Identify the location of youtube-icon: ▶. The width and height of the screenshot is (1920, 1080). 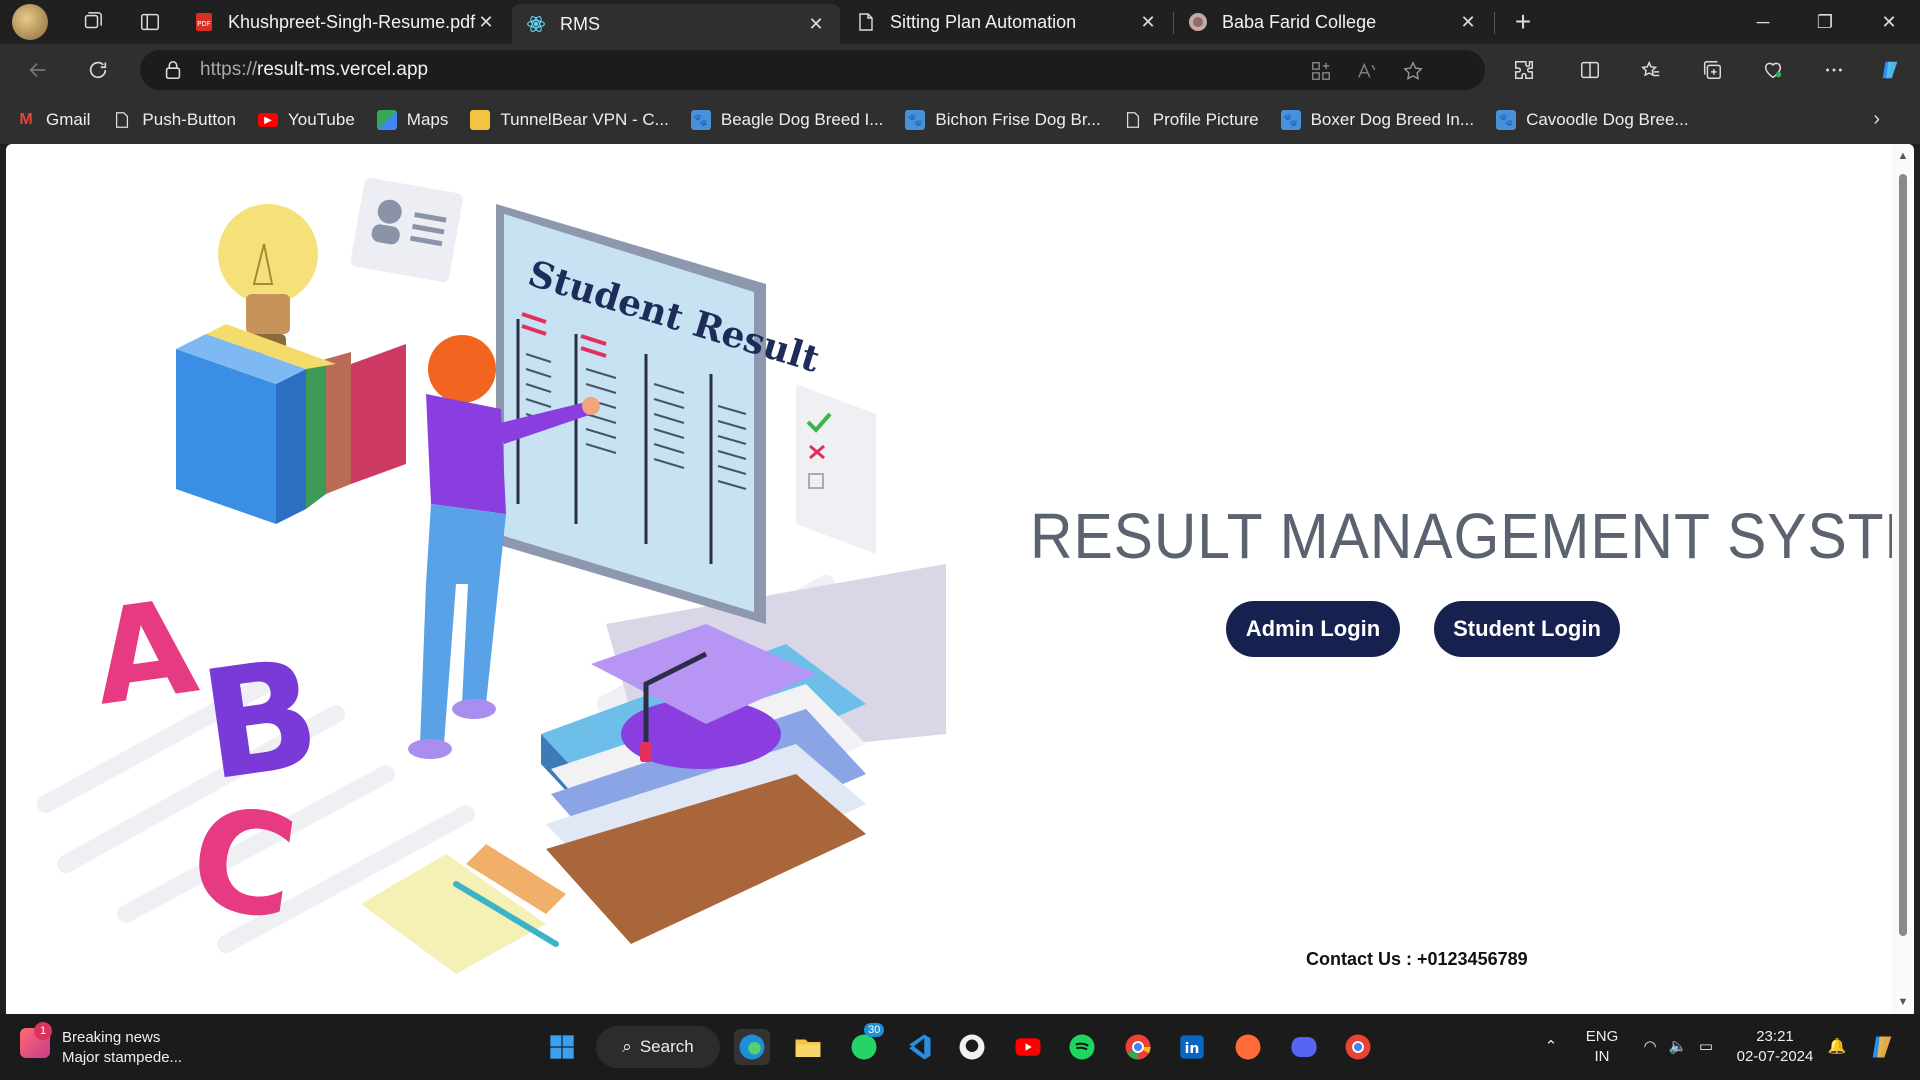
(267, 120).